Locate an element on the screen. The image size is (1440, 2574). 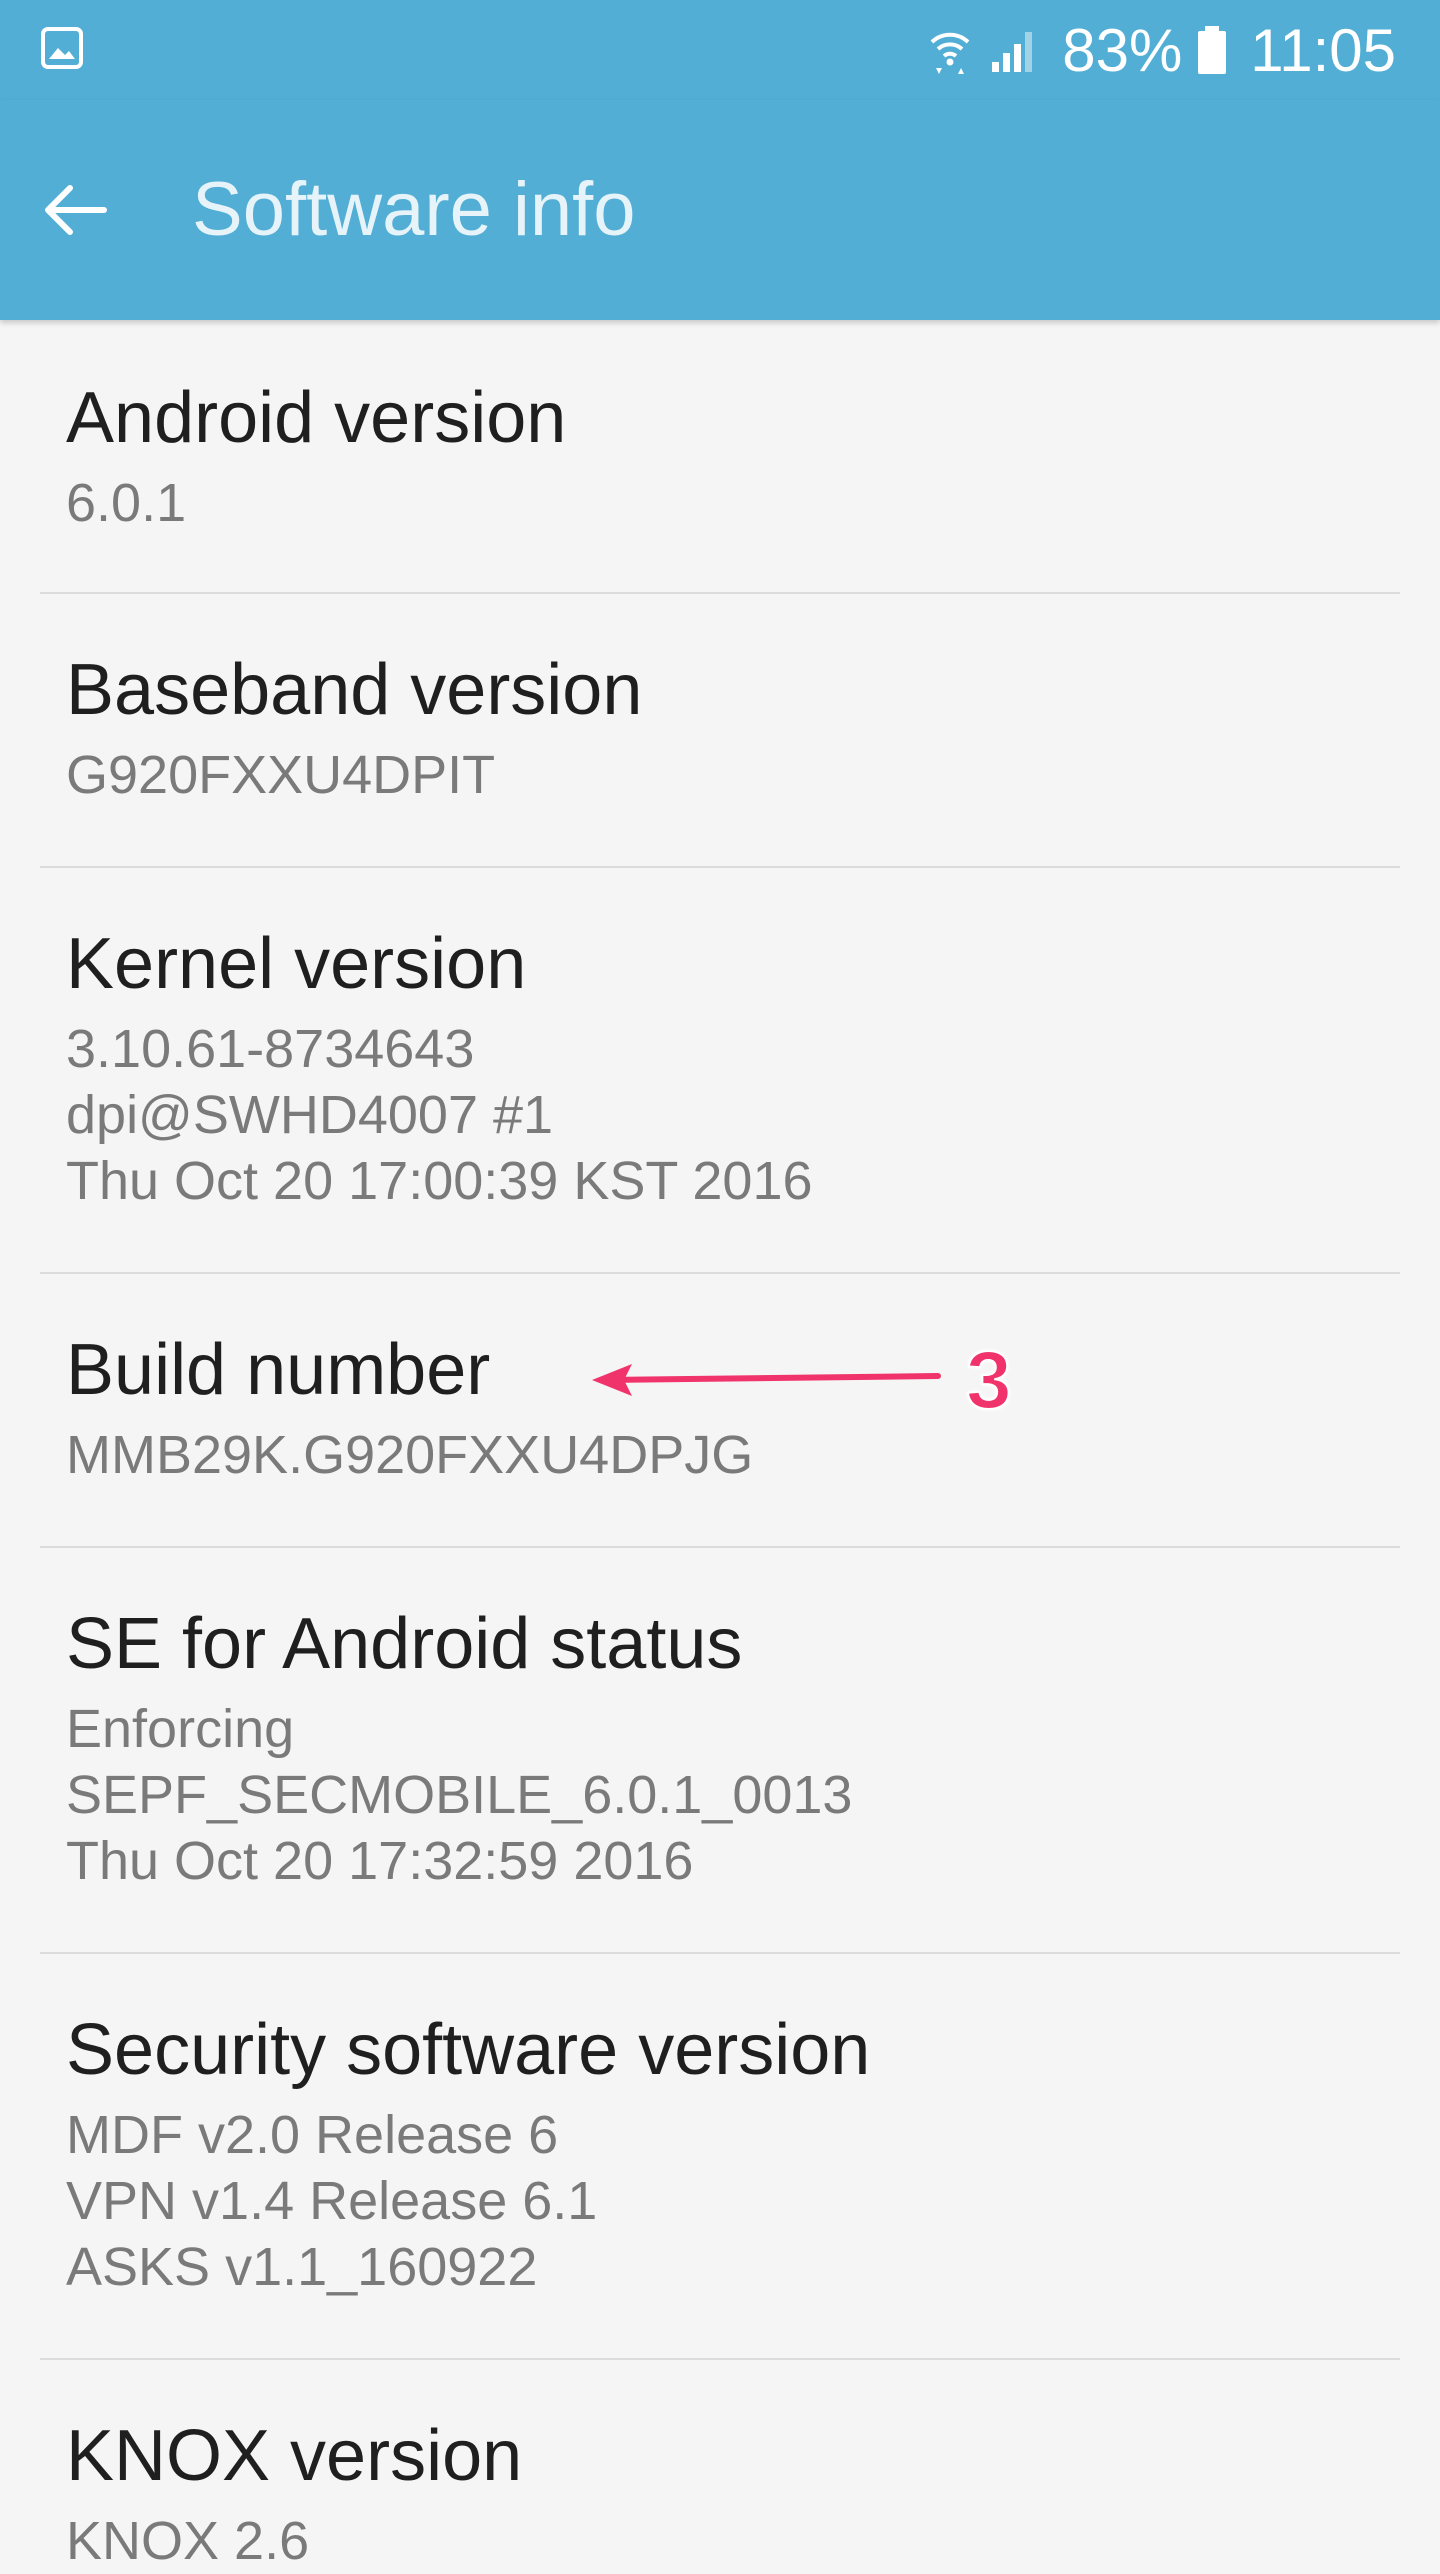
item-value-line: SEPF_SECMOBILE_6.0.1_0013 is located at coordinates (459, 1795).